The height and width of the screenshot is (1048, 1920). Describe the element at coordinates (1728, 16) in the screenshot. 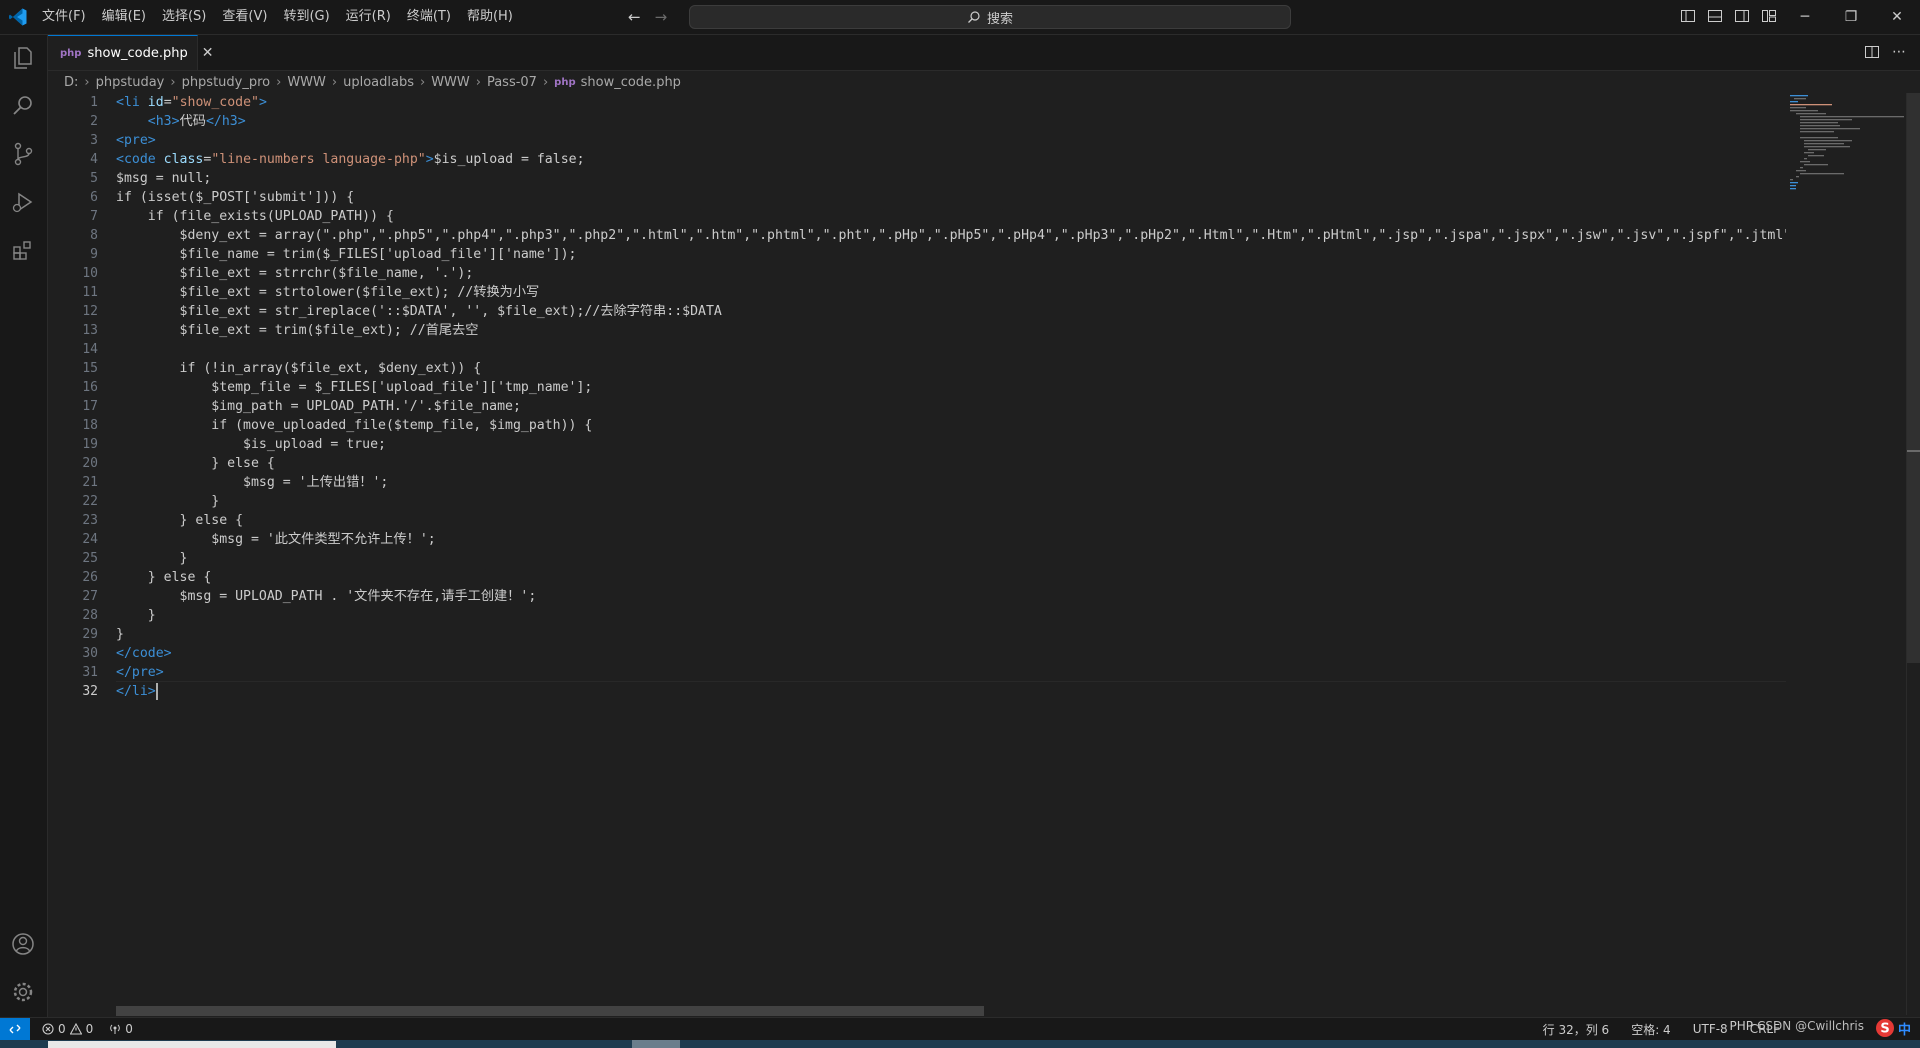

I see `layout-controls` at that location.